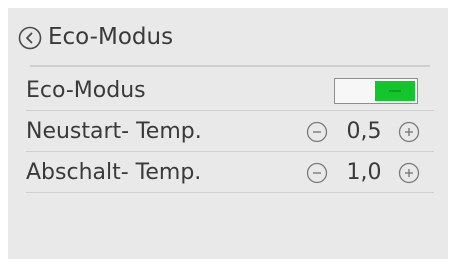 The width and height of the screenshot is (454, 267). What do you see at coordinates (395, 91) in the screenshot?
I see `toggle-knob-on` at bounding box center [395, 91].